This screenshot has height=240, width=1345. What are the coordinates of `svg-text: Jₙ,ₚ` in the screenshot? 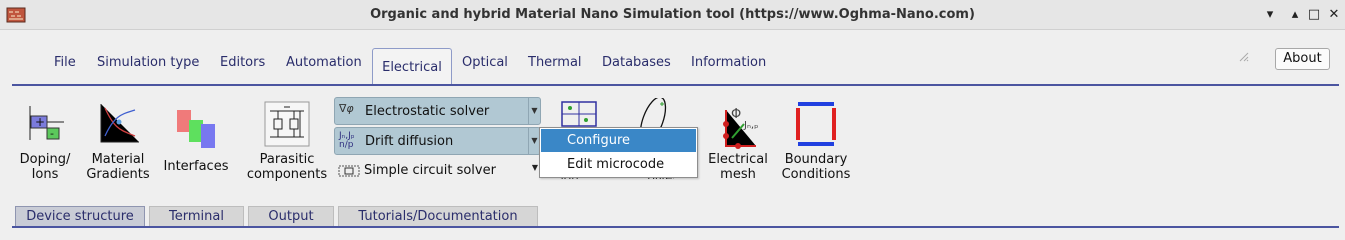 It's located at (750, 125).